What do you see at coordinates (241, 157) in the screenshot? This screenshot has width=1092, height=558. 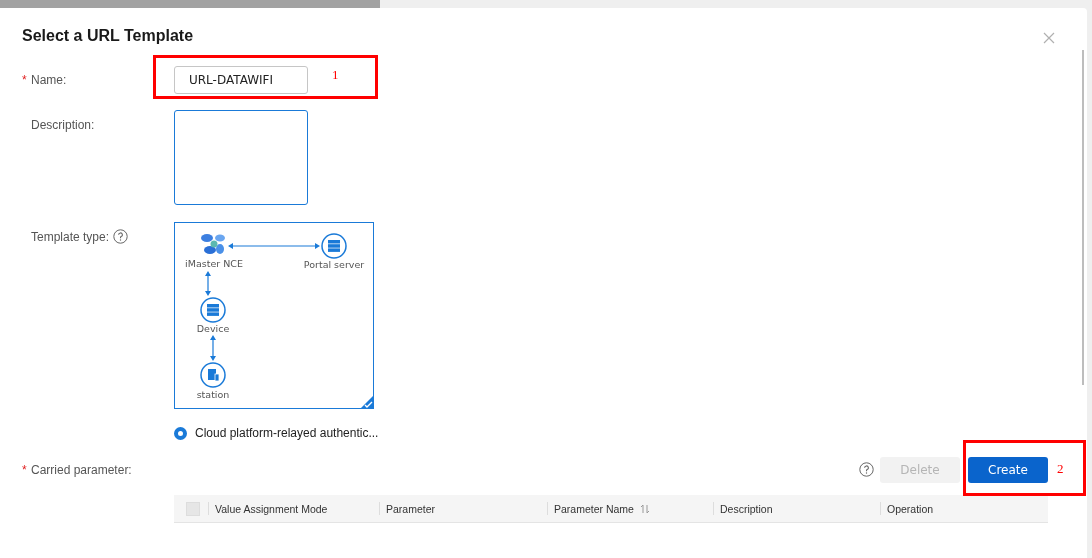 I see `description-field` at bounding box center [241, 157].